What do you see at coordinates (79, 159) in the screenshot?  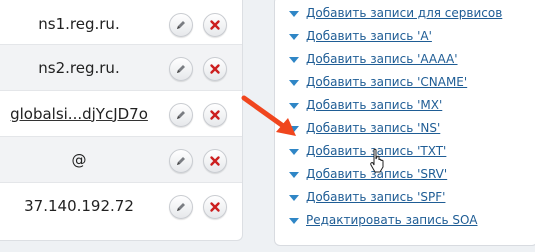 I see `record-value: @` at bounding box center [79, 159].